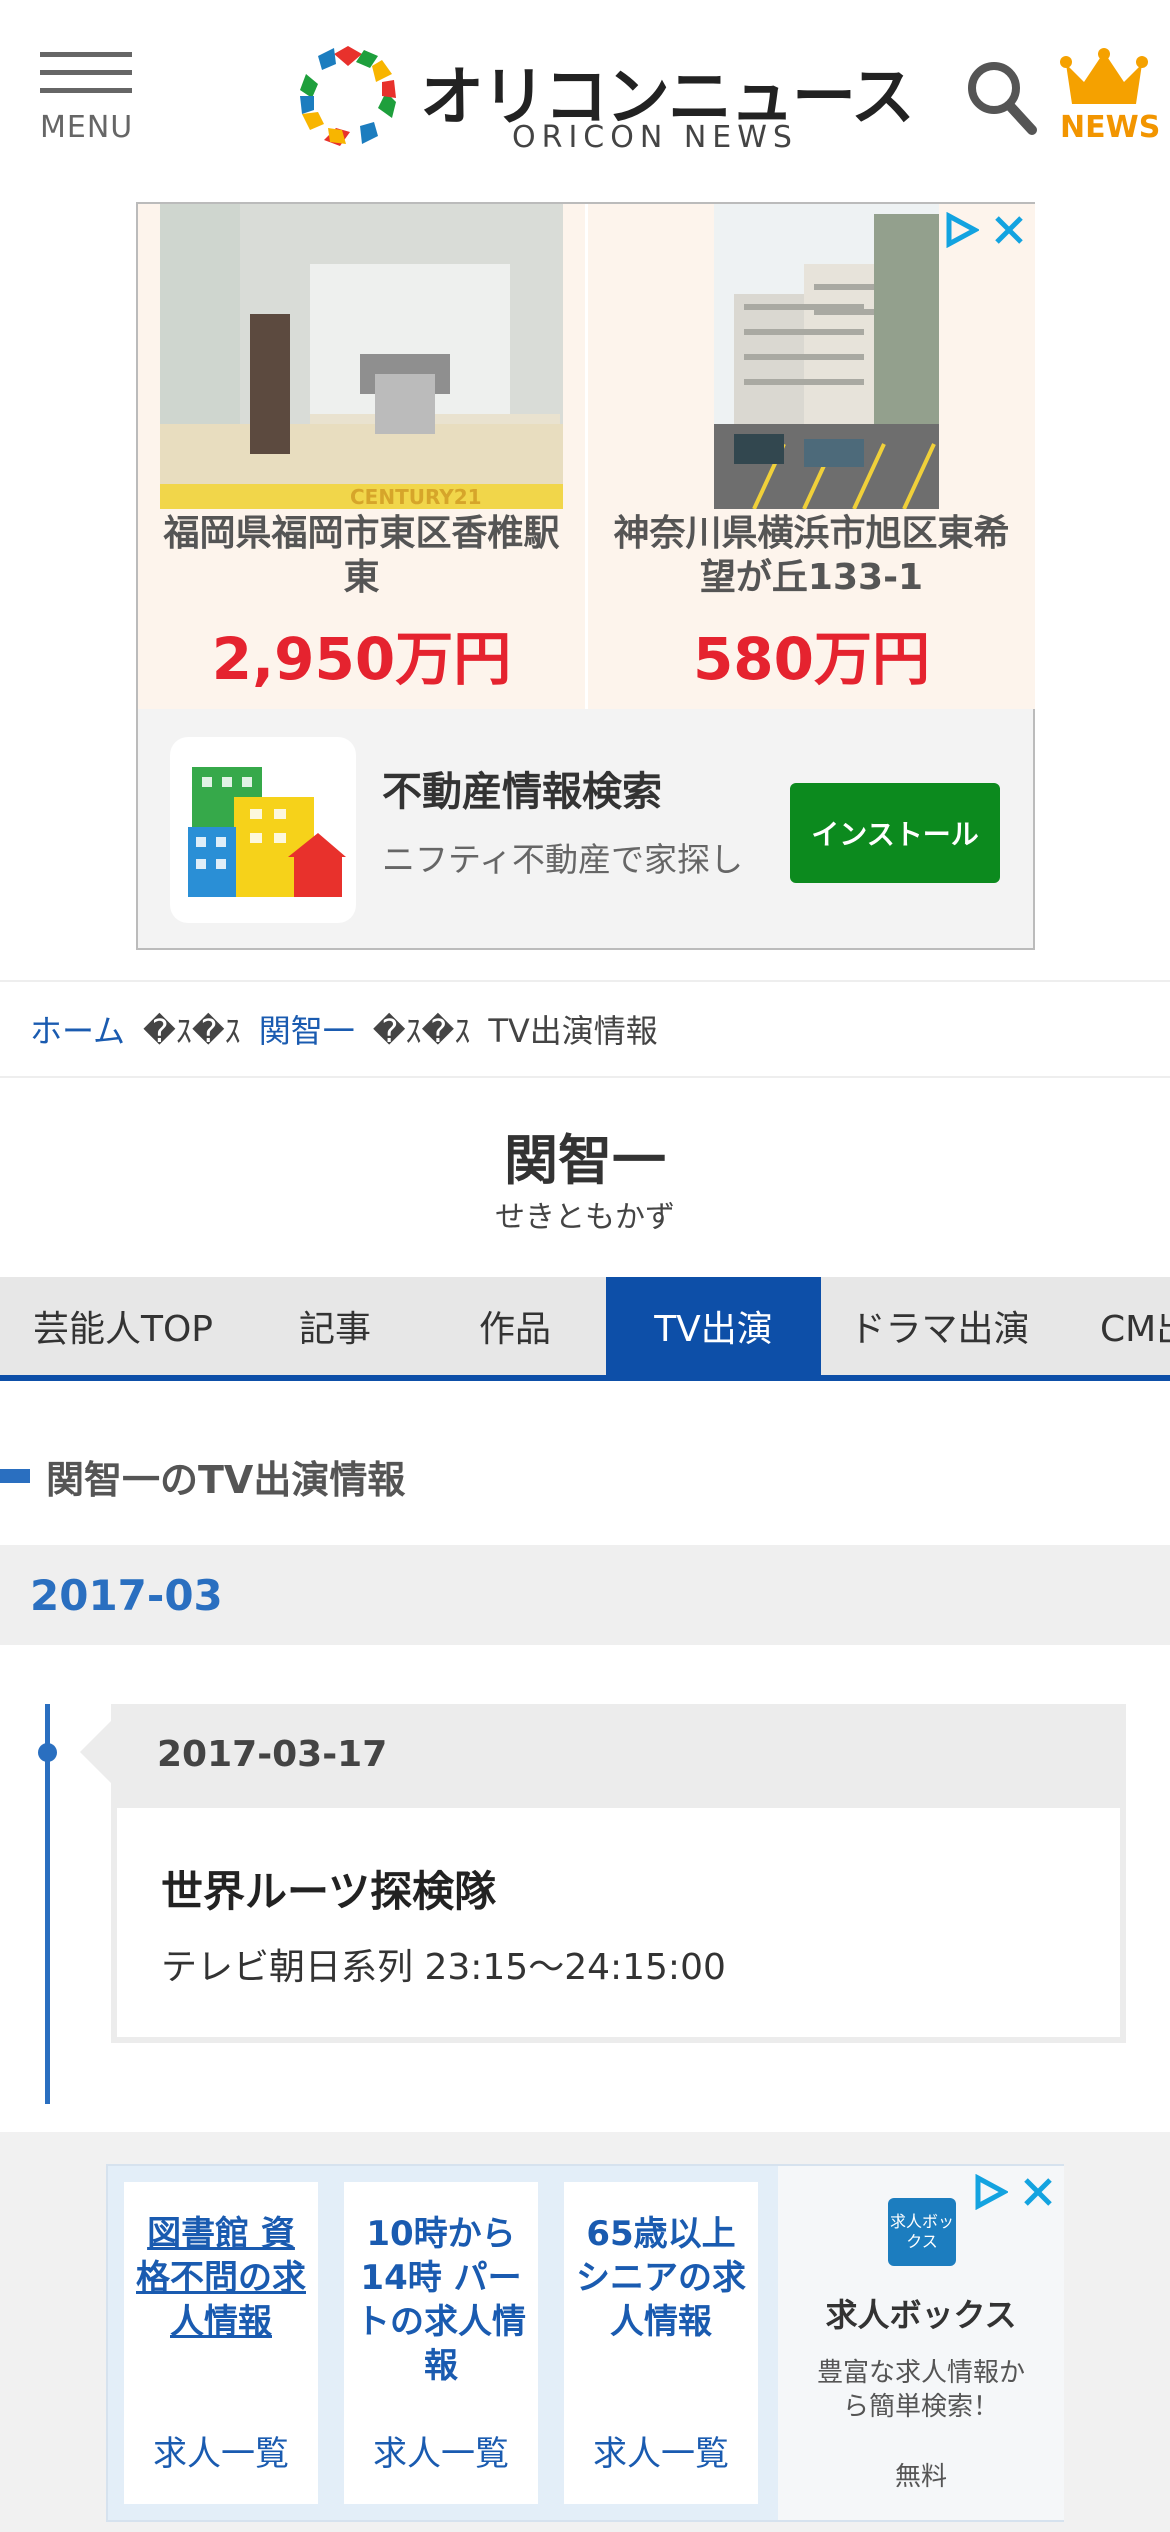 This screenshot has width=1170, height=2532. What do you see at coordinates (221, 2278) in the screenshot?
I see `job-ad-text: 図書館 資格不問の求人情報` at bounding box center [221, 2278].